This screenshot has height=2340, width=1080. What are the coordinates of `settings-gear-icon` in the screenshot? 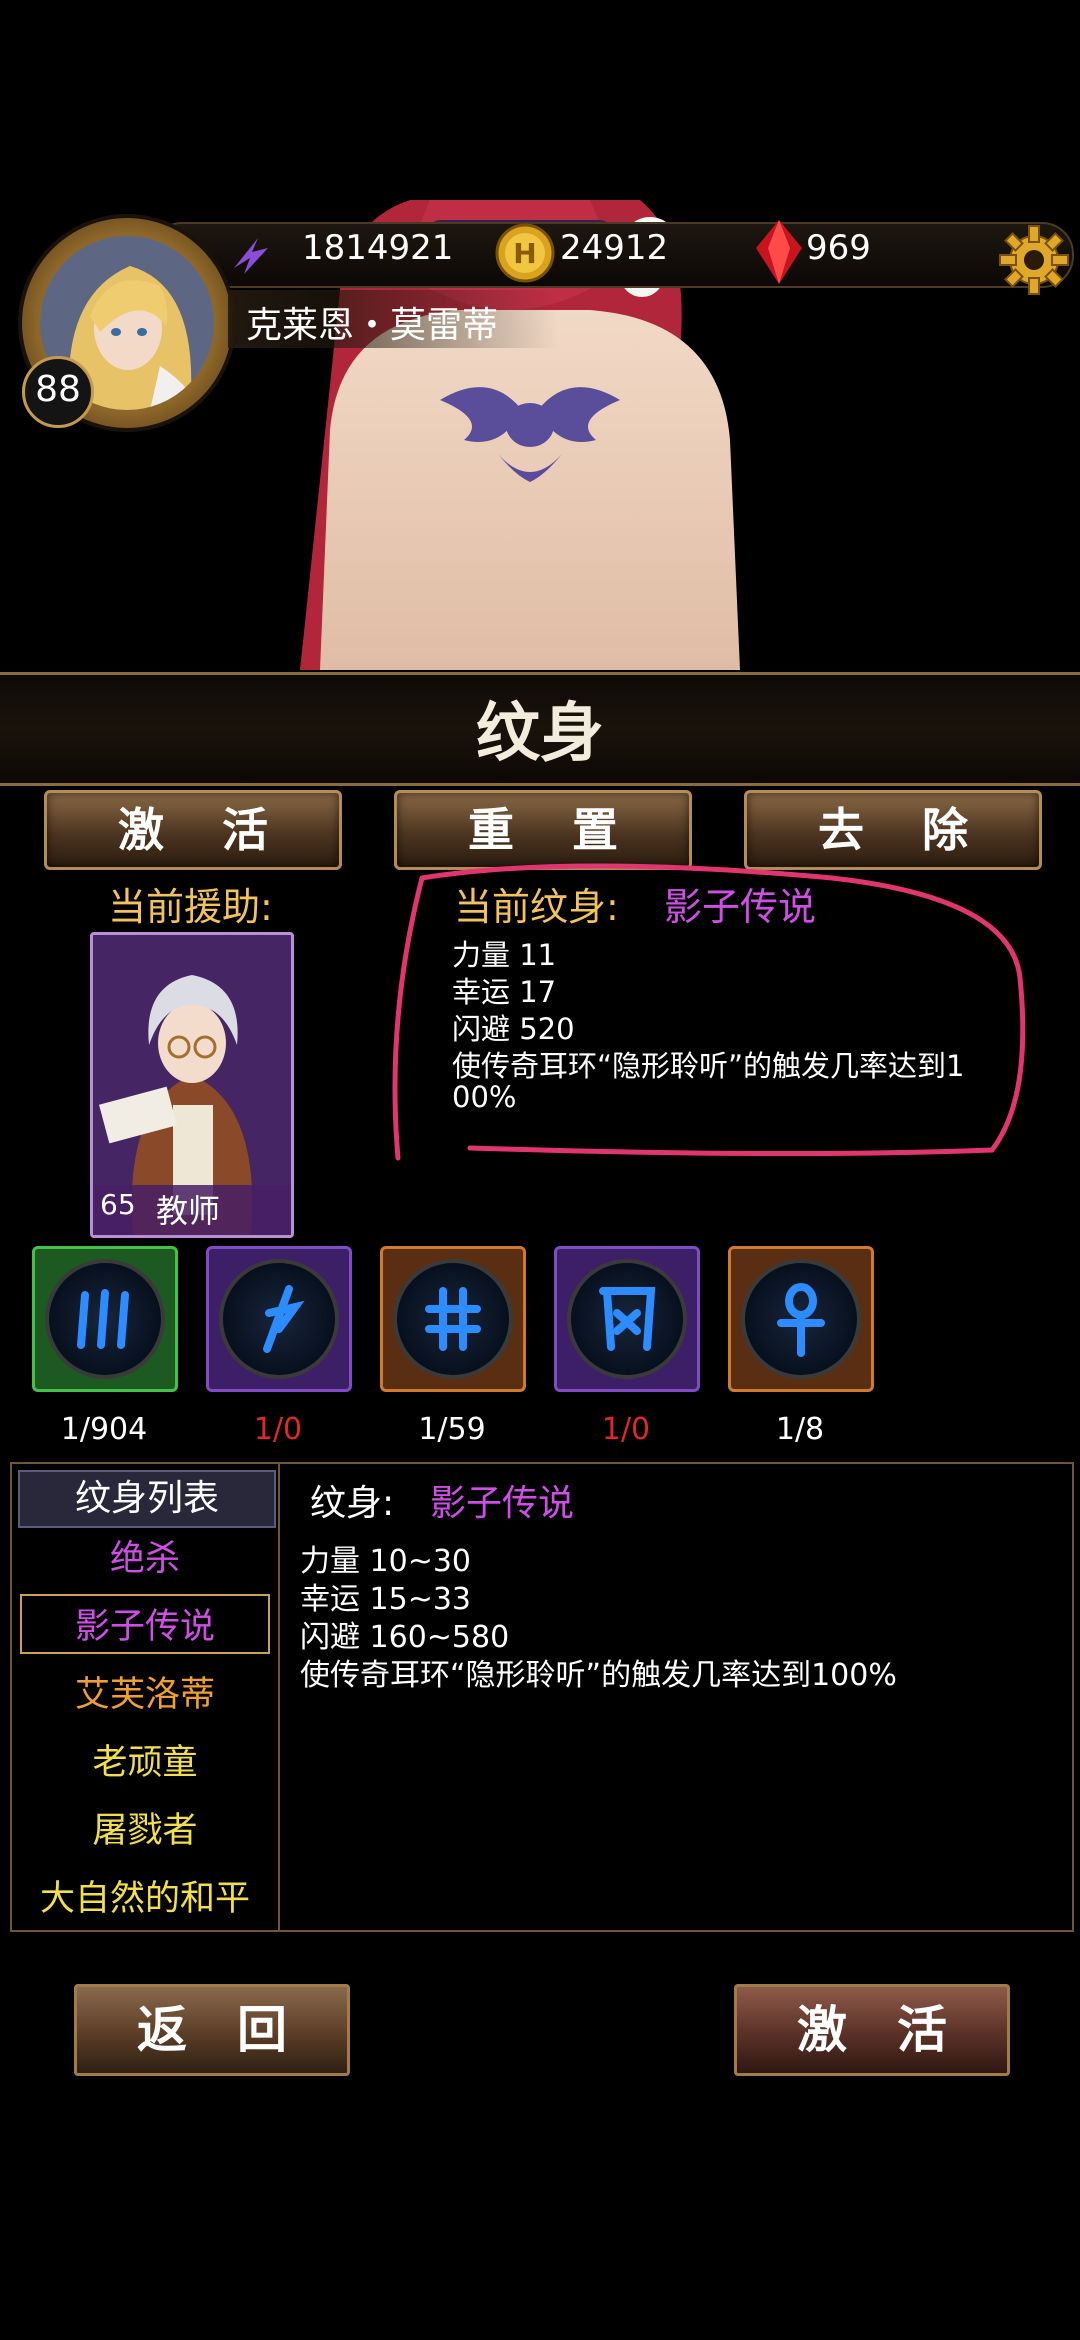 It's located at (1034, 260).